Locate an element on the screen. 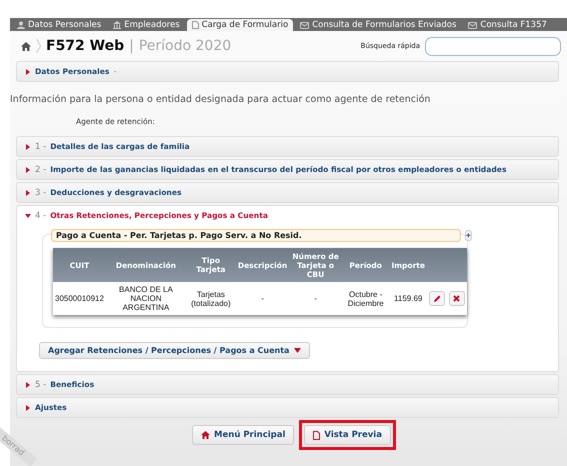 This screenshot has width=567, height=466. add-dropdown-button: Agregar Retenciones / Percepciones / Pagos a Cuenta is located at coordinates (174, 350).